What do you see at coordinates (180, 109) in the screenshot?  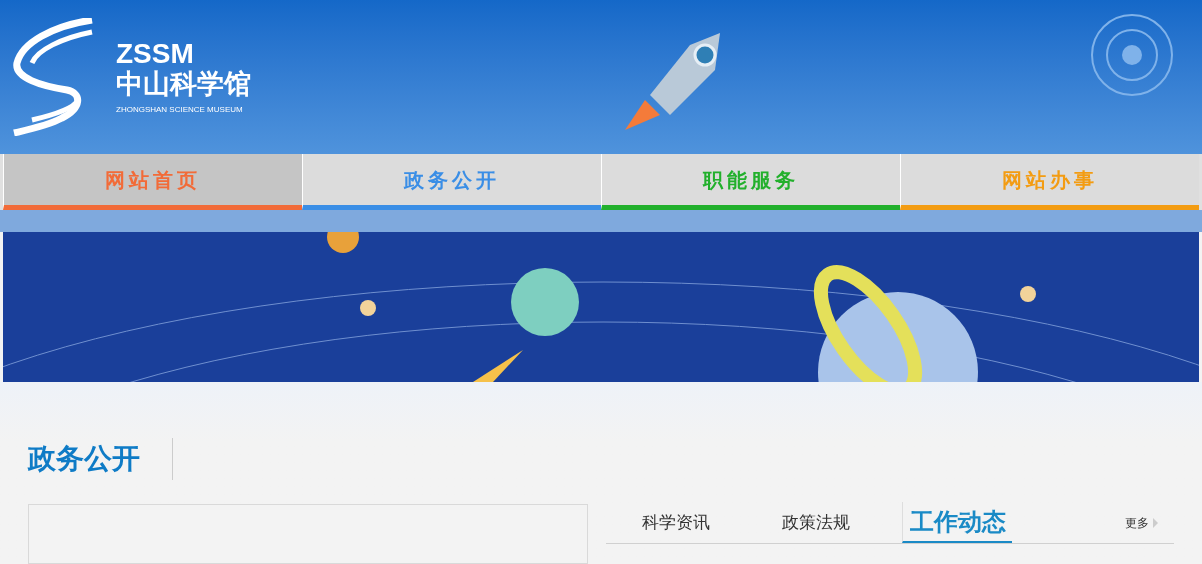 I see `logo-english-name: ZHONGSHAN SCIENCE MUSEUM` at bounding box center [180, 109].